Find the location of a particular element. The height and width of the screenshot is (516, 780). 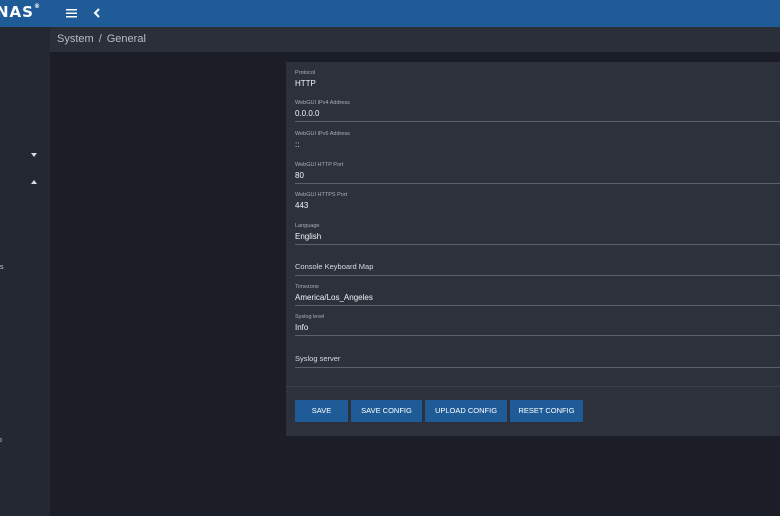

logo-mark: ® is located at coordinates (37, 6).